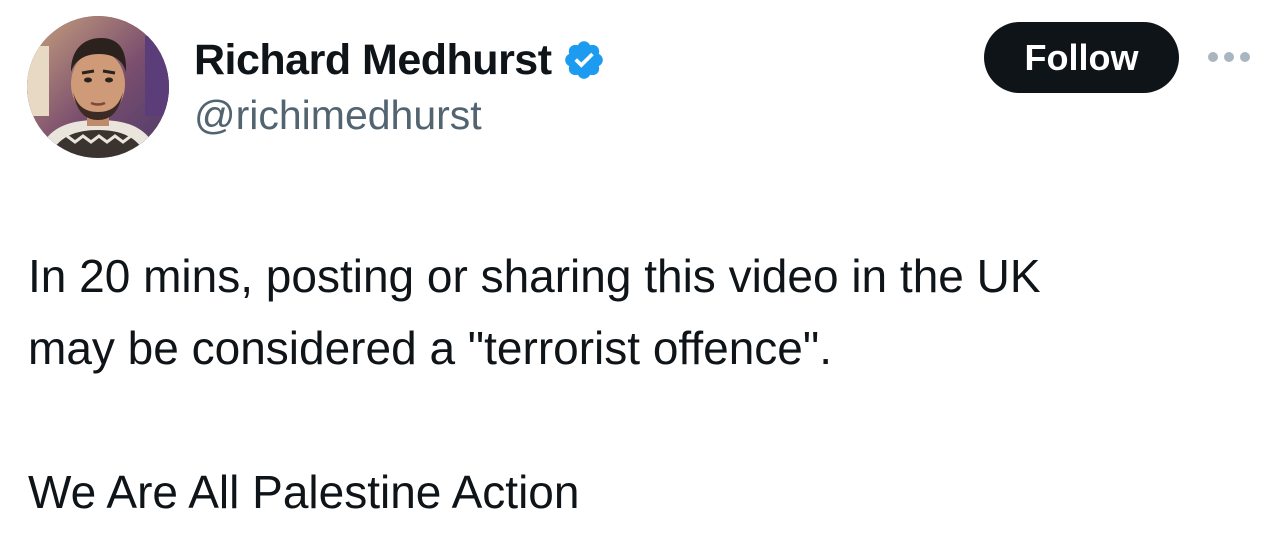  I want to click on tweet-text-line: may be considered a "terrorist offence"., so click(430, 348).